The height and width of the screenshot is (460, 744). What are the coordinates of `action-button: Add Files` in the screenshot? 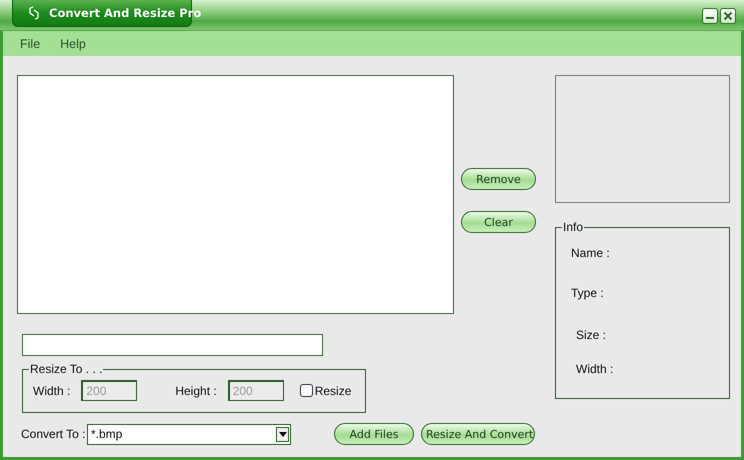 It's located at (374, 434).